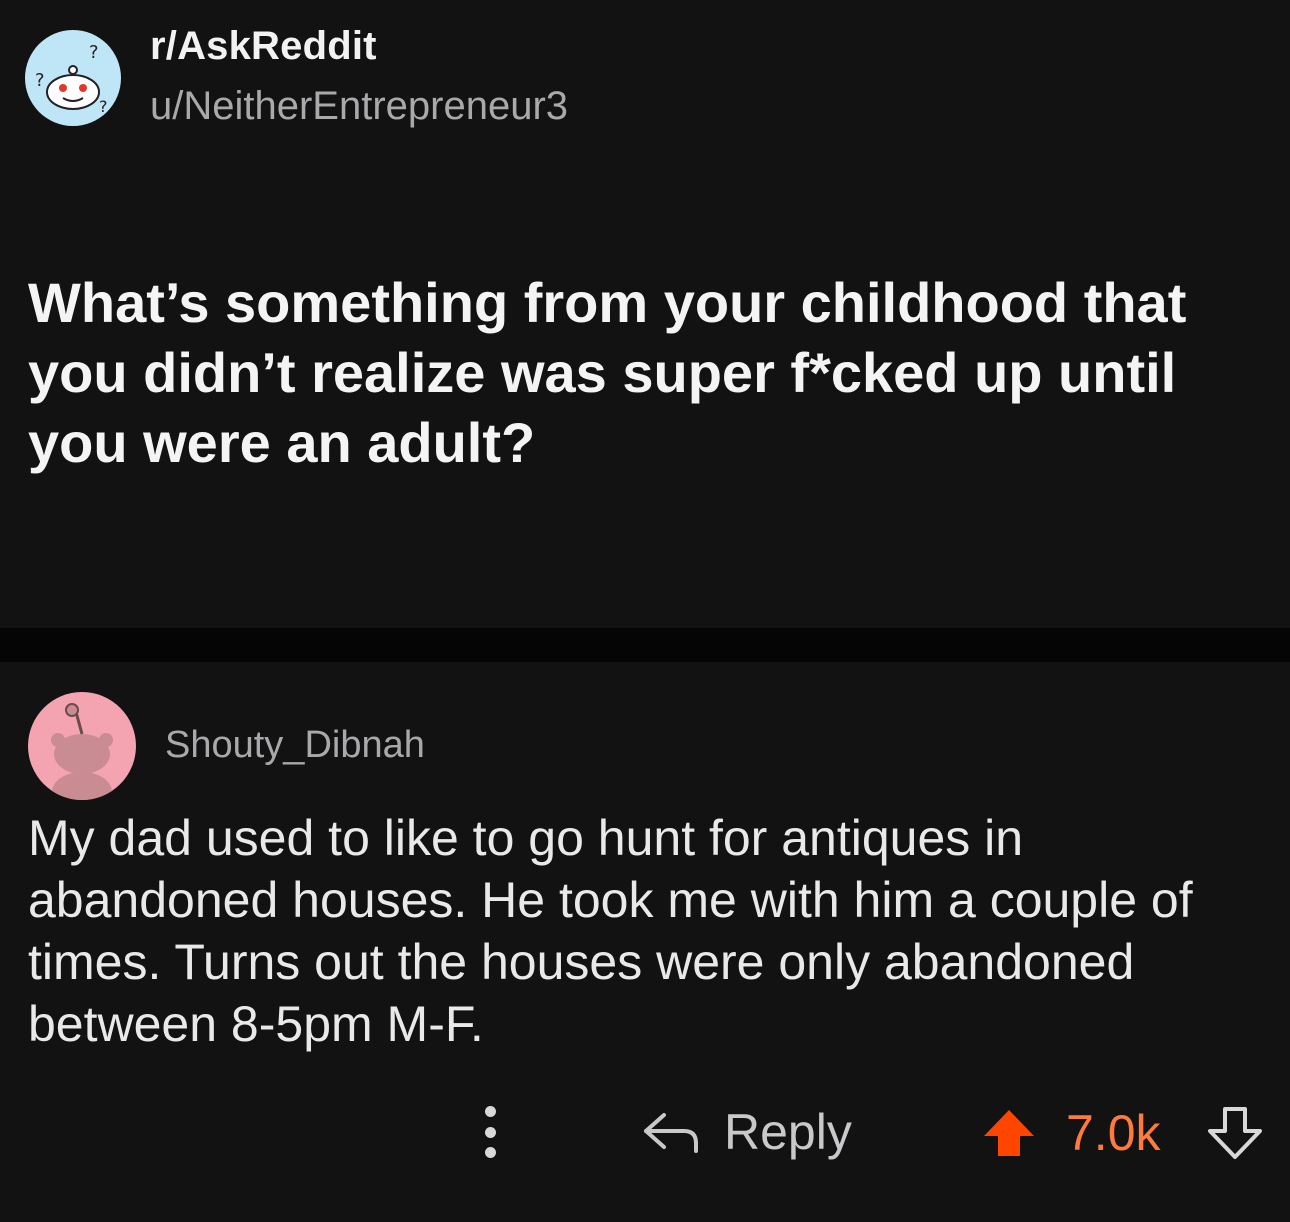 This screenshot has height=1222, width=1290. What do you see at coordinates (490, 1132) in the screenshot?
I see `vertical-ellipsis-icon` at bounding box center [490, 1132].